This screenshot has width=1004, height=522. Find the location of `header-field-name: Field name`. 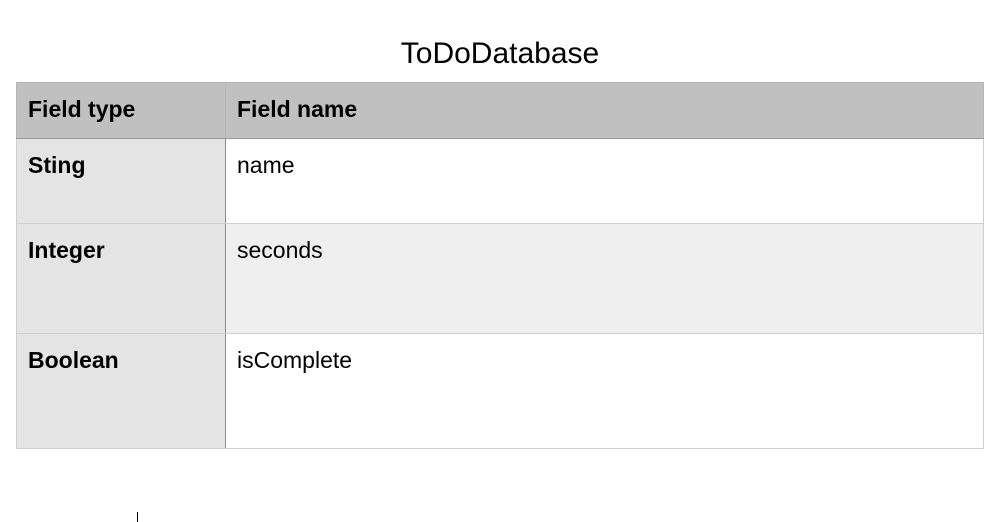

header-field-name: Field name is located at coordinates (604, 110).